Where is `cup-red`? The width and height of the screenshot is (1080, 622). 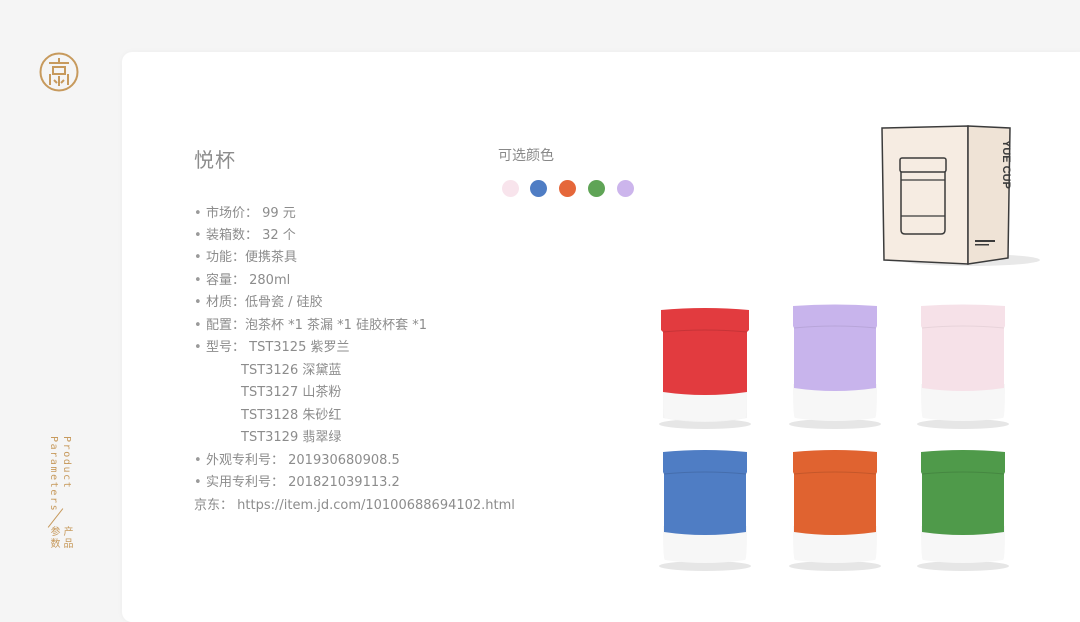 cup-red is located at coordinates (705, 366).